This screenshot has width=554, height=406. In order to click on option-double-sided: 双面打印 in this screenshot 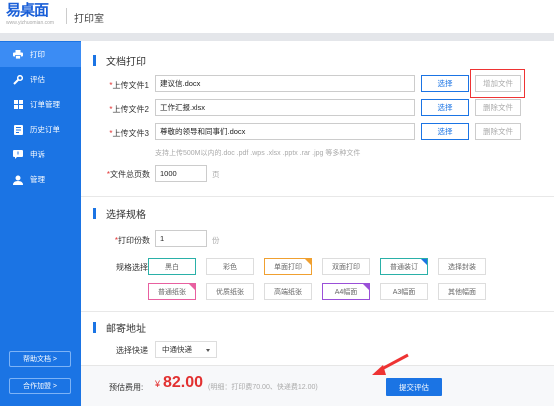, I will do `click(346, 266)`.